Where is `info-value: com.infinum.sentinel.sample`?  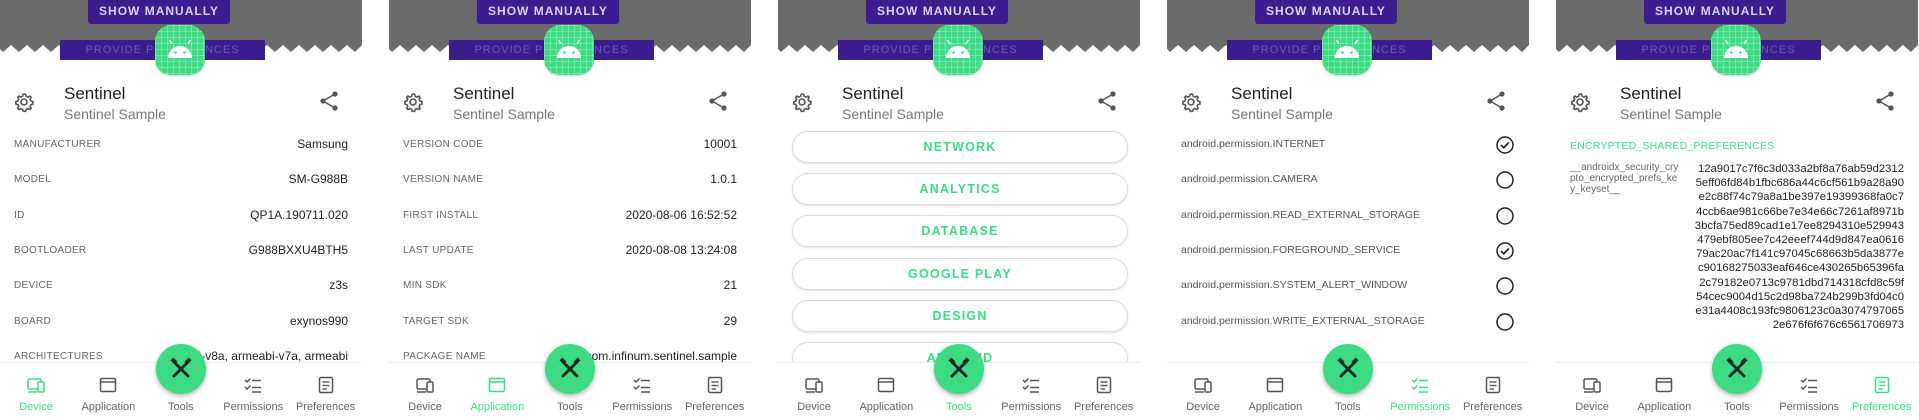 info-value: com.infinum.sentinel.sample is located at coordinates (661, 355).